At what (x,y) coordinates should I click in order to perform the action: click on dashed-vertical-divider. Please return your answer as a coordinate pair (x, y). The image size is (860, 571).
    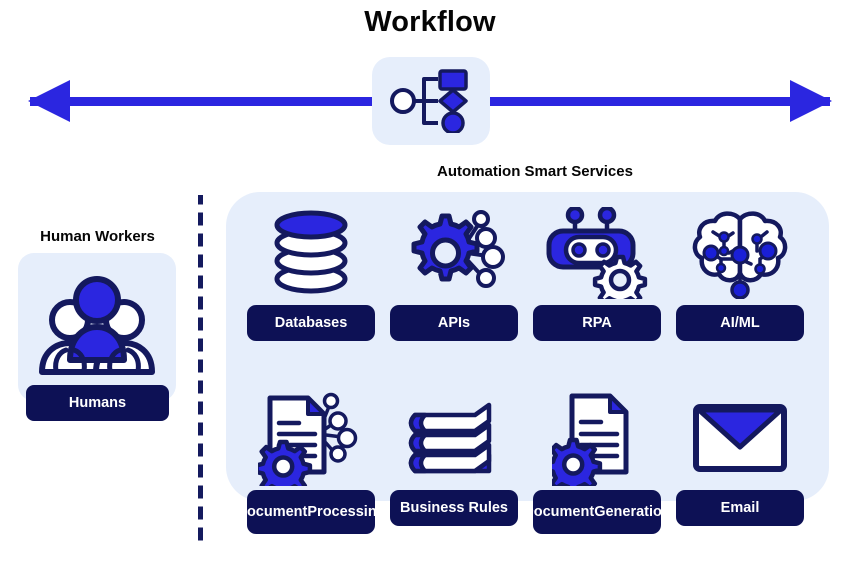
    Looking at the image, I should click on (200, 370).